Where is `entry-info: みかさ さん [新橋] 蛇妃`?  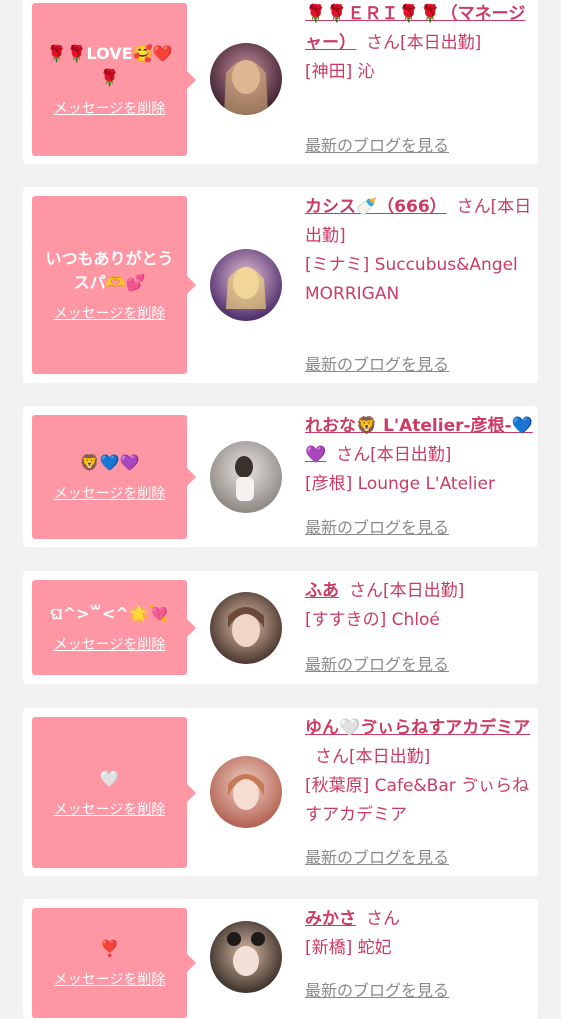 entry-info: みかさ さん [新橋] 蛇妃 is located at coordinates (419, 934).